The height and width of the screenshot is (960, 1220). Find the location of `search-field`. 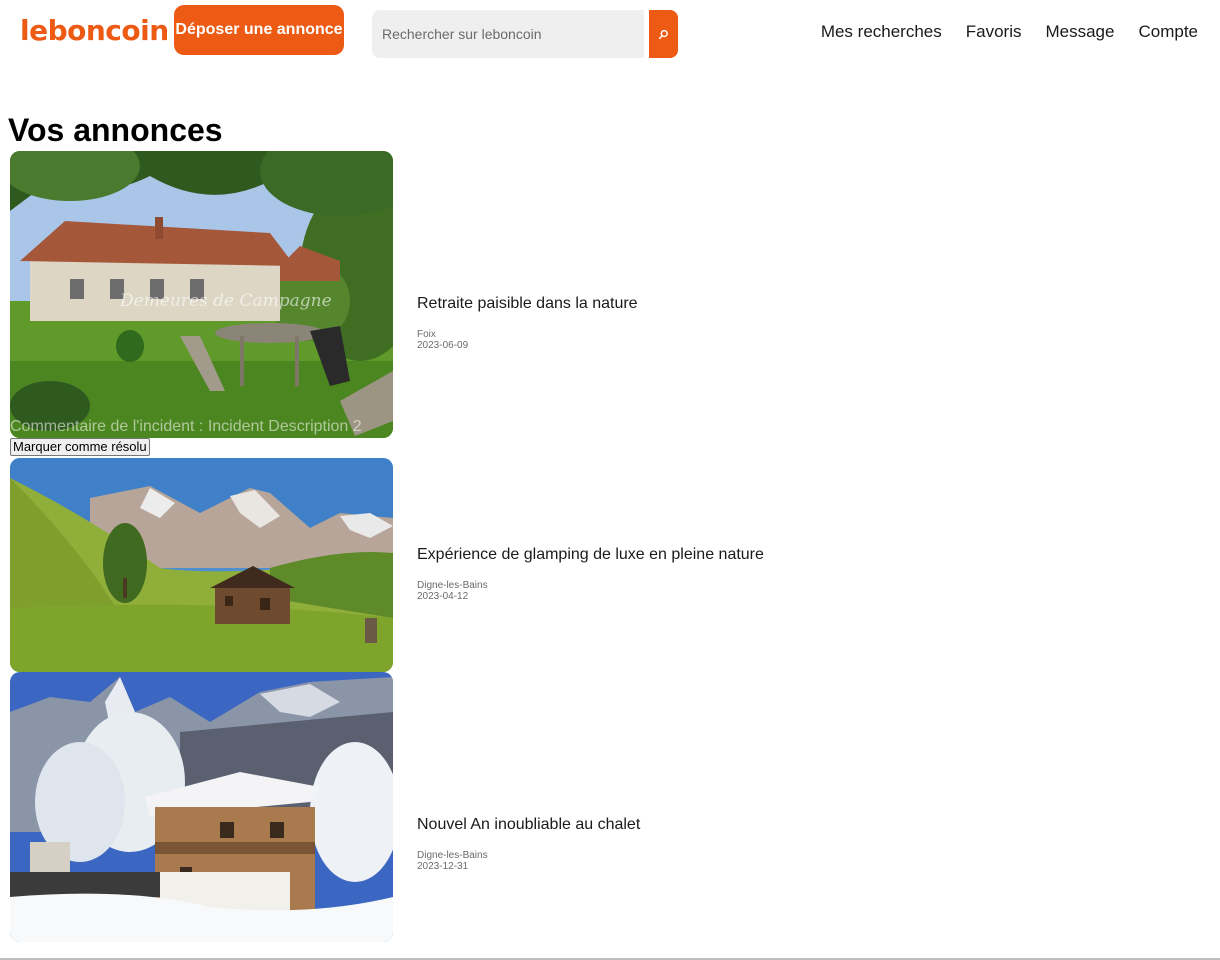

search-field is located at coordinates (508, 34).